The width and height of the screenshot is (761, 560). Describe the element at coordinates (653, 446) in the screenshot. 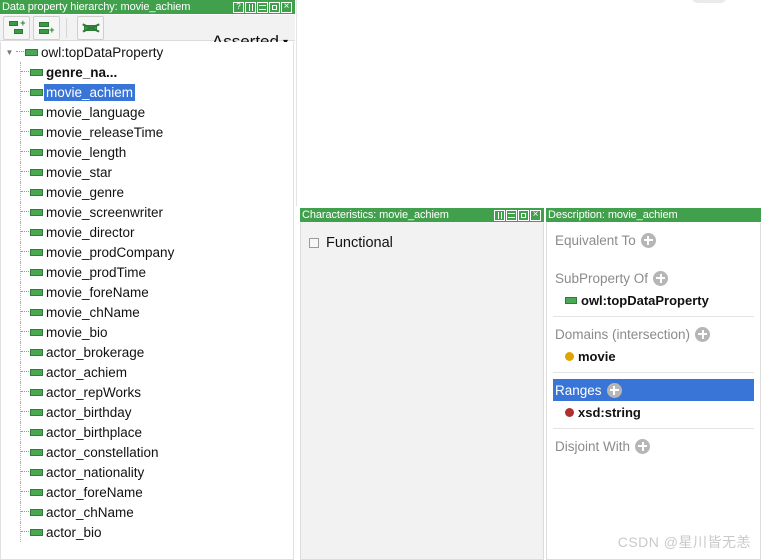

I see `section-header-disjoint-with: Disjoint With` at that location.